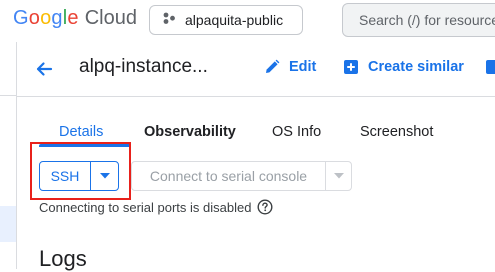 The image size is (495, 272). I want to click on search-input: Search (/) for resources, so click(418, 20).